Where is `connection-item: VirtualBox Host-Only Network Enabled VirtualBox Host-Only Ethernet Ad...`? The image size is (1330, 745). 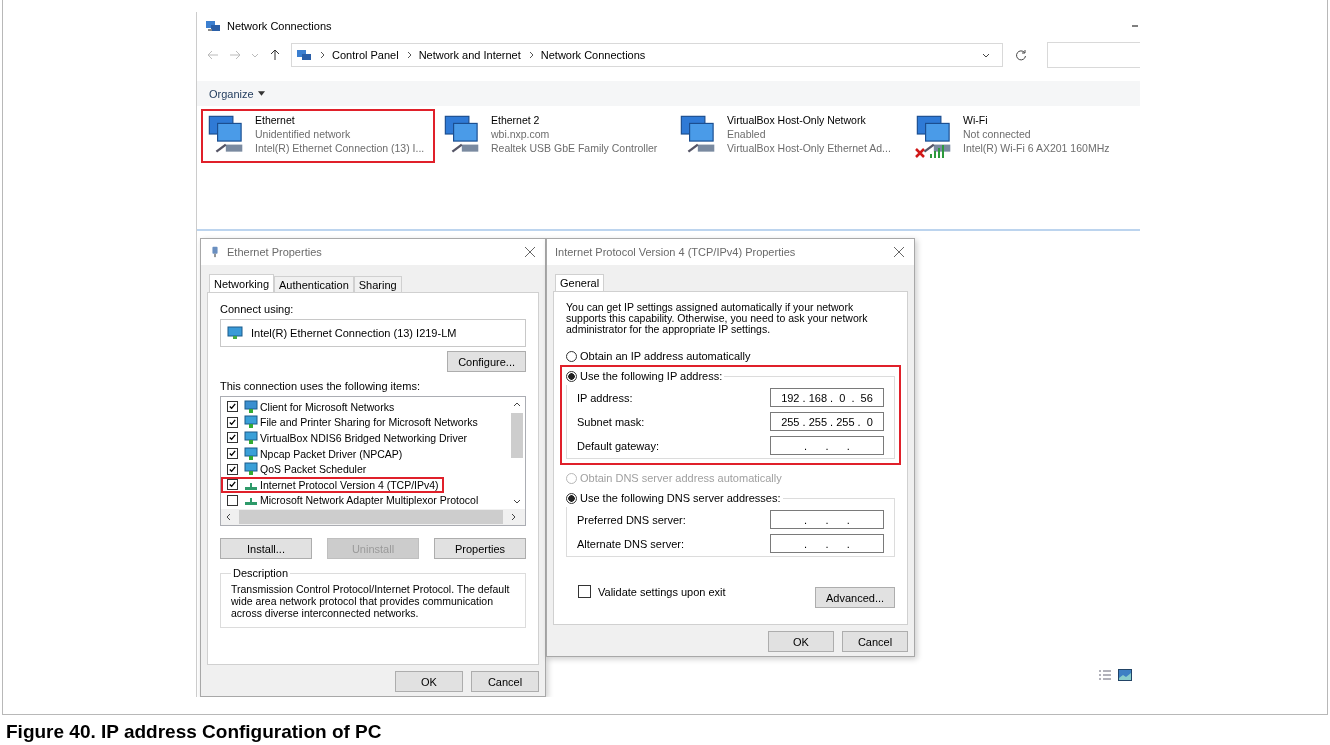
connection-item: VirtualBox Host-Only Network Enabled VirtualBox Host-Only Ethernet Ad... is located at coordinates (790, 136).